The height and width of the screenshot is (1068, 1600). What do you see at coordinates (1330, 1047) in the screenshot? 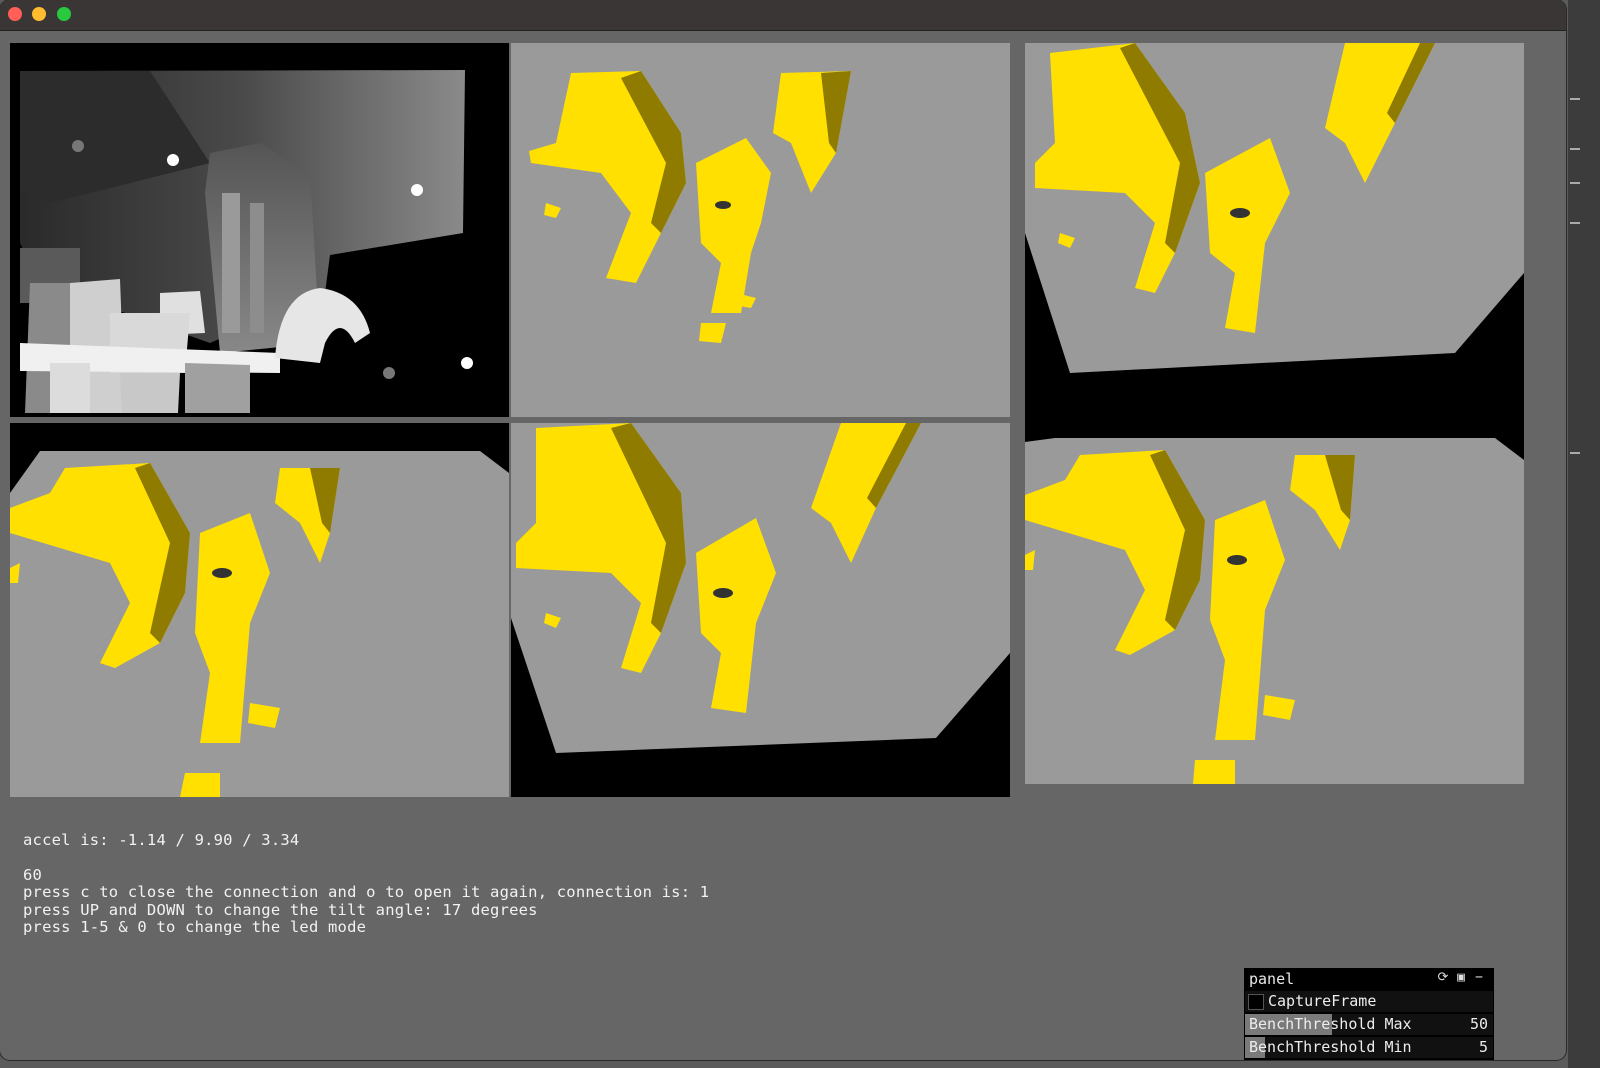
I see `bench-threshold-min-label: BenchThreshold Min` at bounding box center [1330, 1047].